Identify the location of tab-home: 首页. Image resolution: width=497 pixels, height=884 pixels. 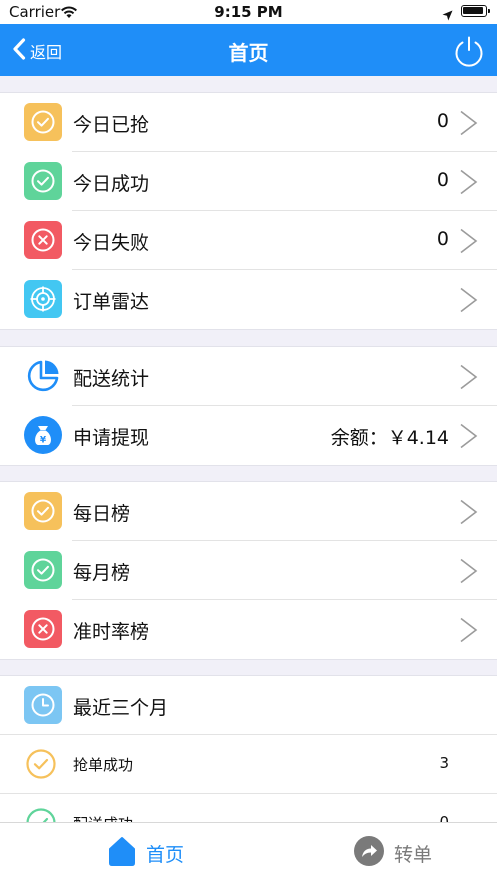
(146, 853).